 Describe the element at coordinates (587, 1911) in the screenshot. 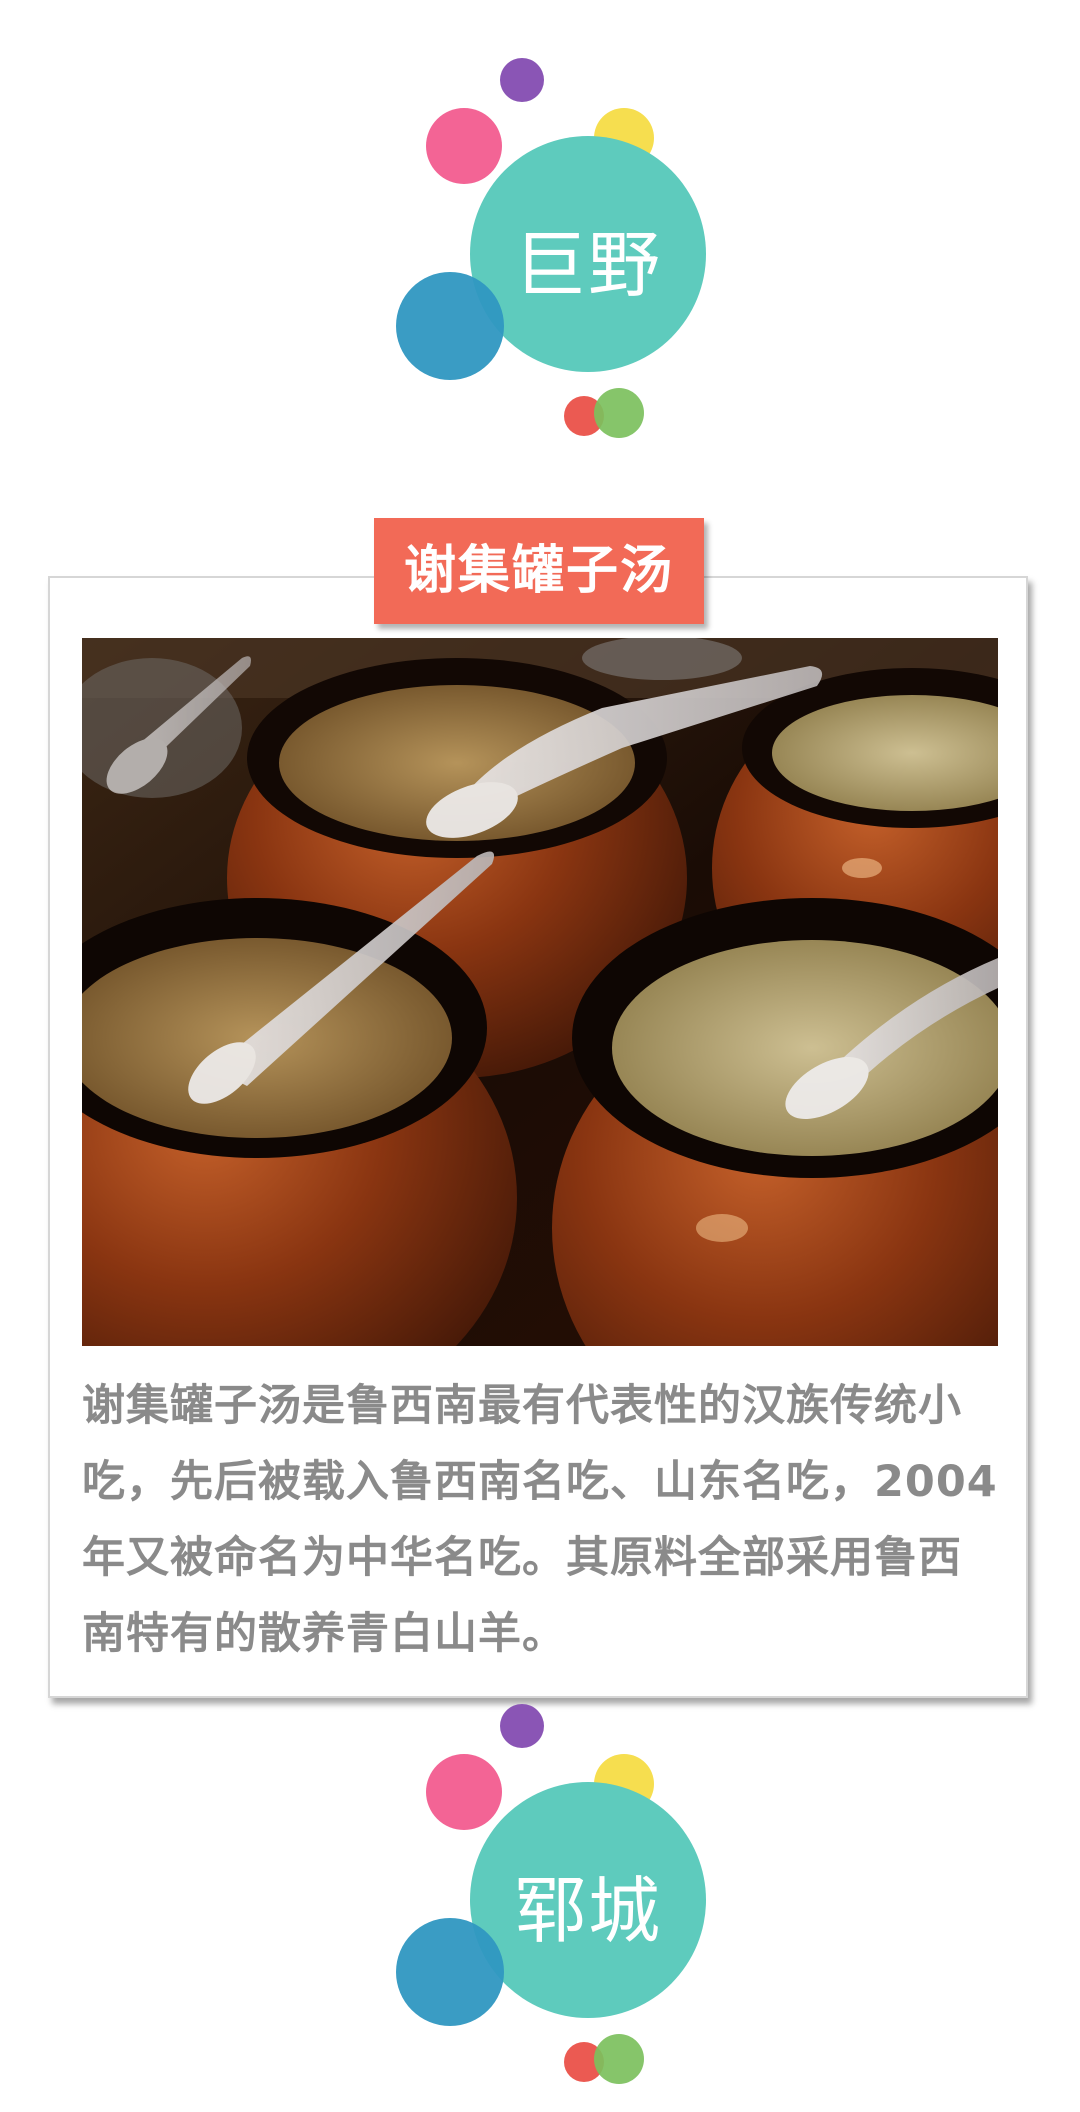

I see `region-title: 郓城` at that location.